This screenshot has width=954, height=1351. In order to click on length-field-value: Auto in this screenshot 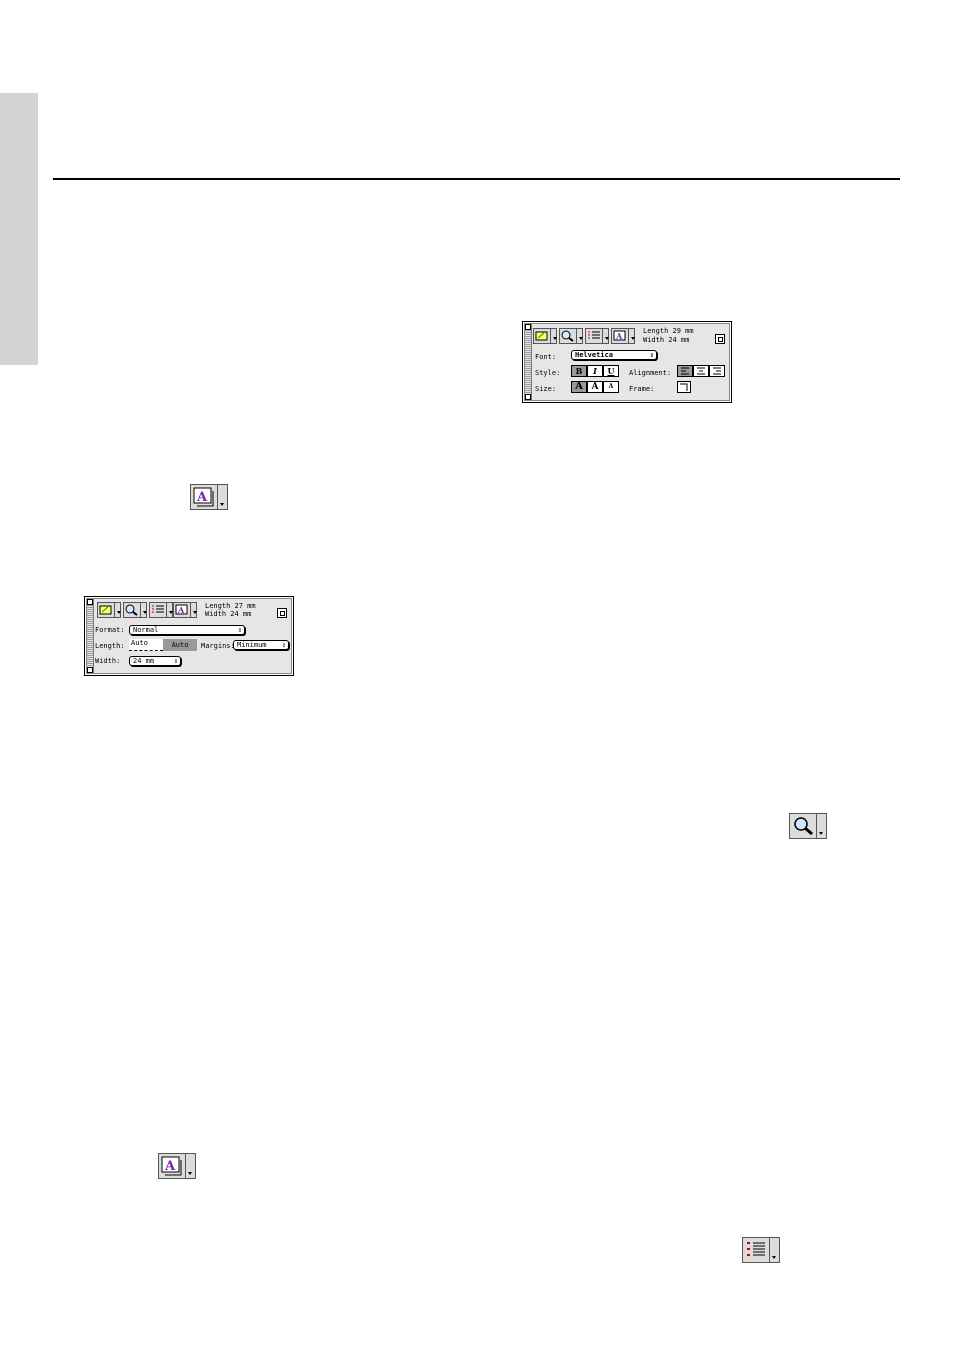, I will do `click(139, 643)`.